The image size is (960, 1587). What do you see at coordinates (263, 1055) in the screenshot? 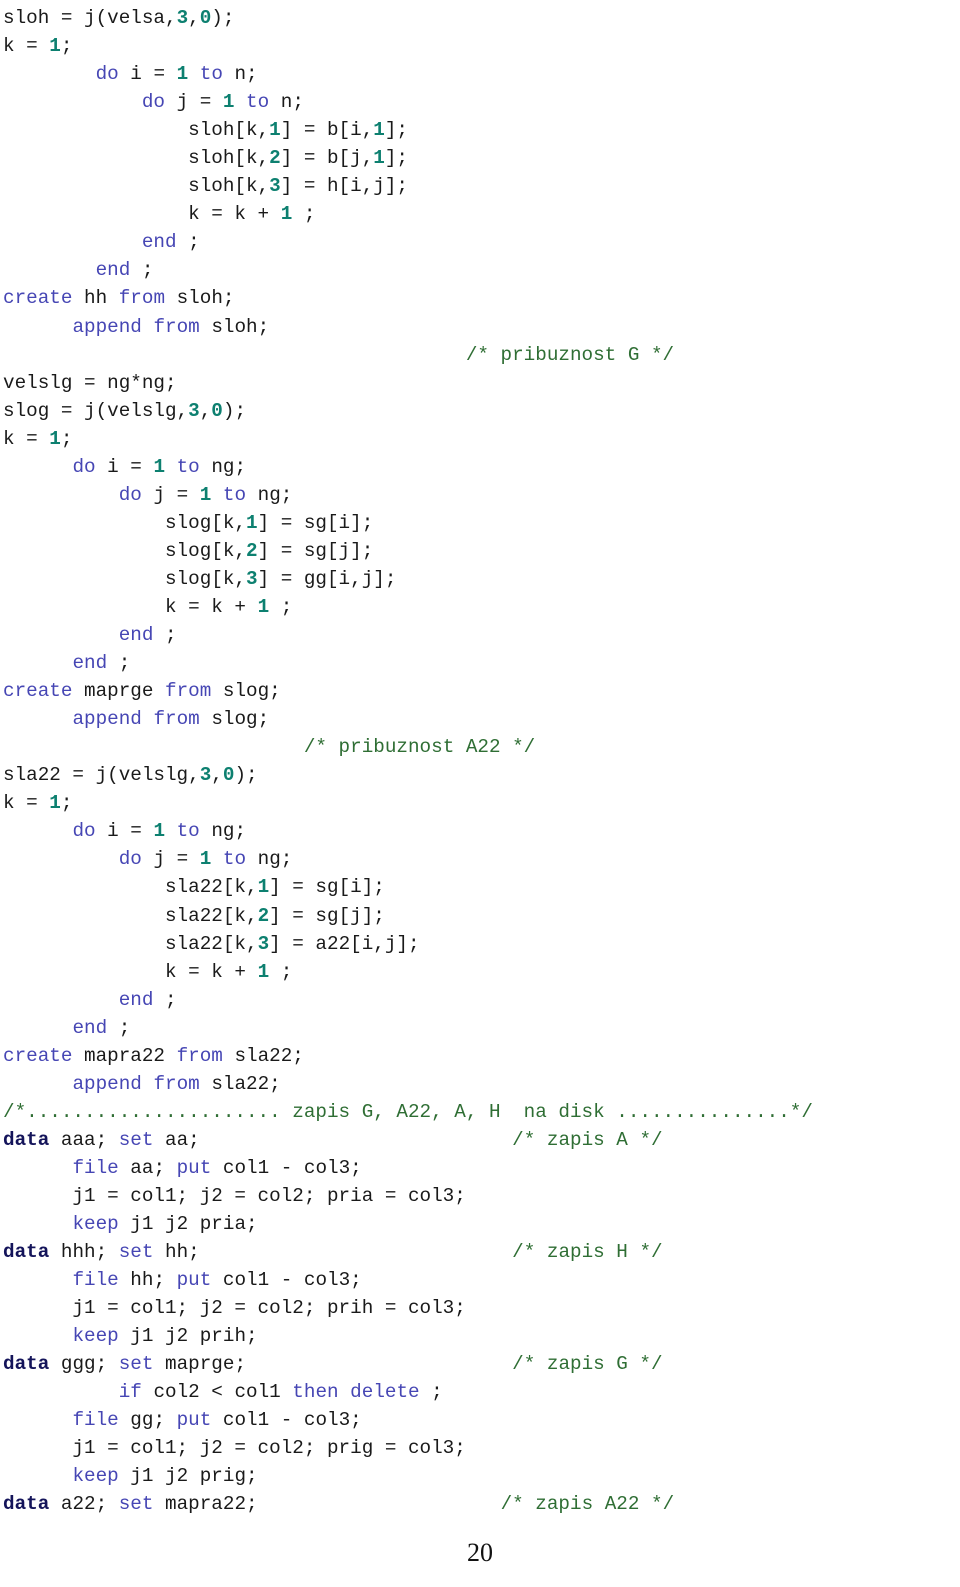
I see `code-token-plain: sla22;` at bounding box center [263, 1055].